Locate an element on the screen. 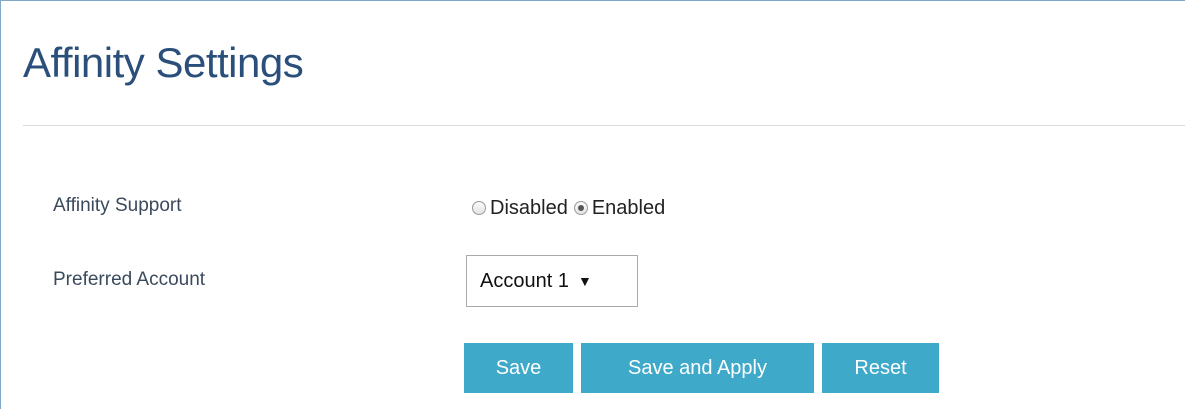  affinity-support-radio-group: Disabled Enabled is located at coordinates (568, 208).